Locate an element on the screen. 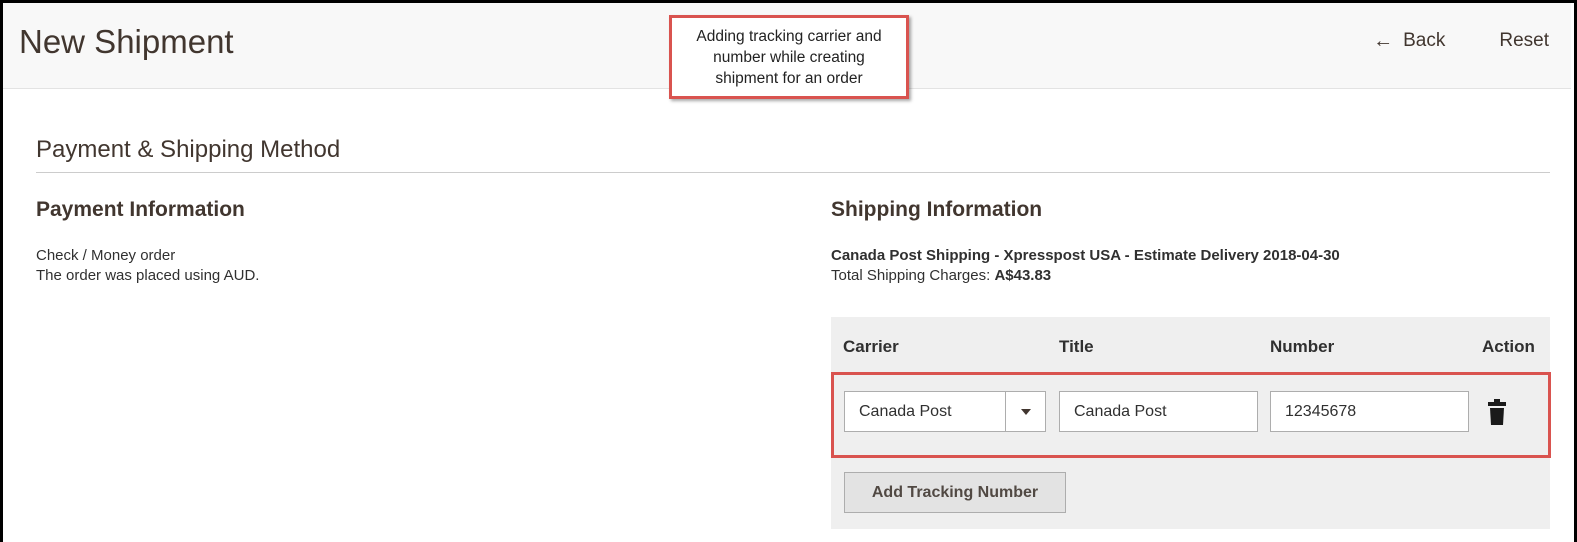  header-actions: ← Back Reset is located at coordinates (1461, 41).